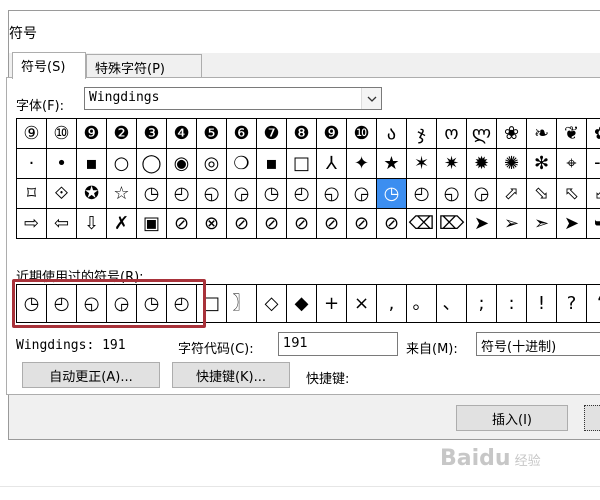  I want to click on symbol-cell: ❀, so click(512, 134).